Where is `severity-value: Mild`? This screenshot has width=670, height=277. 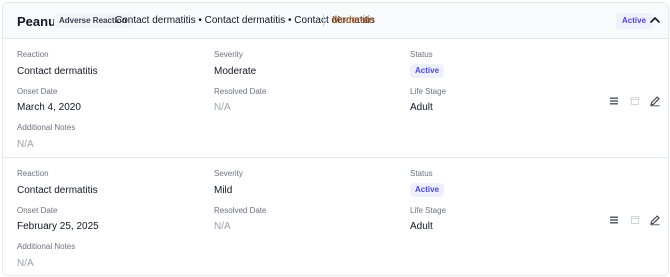
severity-value: Mild is located at coordinates (223, 190).